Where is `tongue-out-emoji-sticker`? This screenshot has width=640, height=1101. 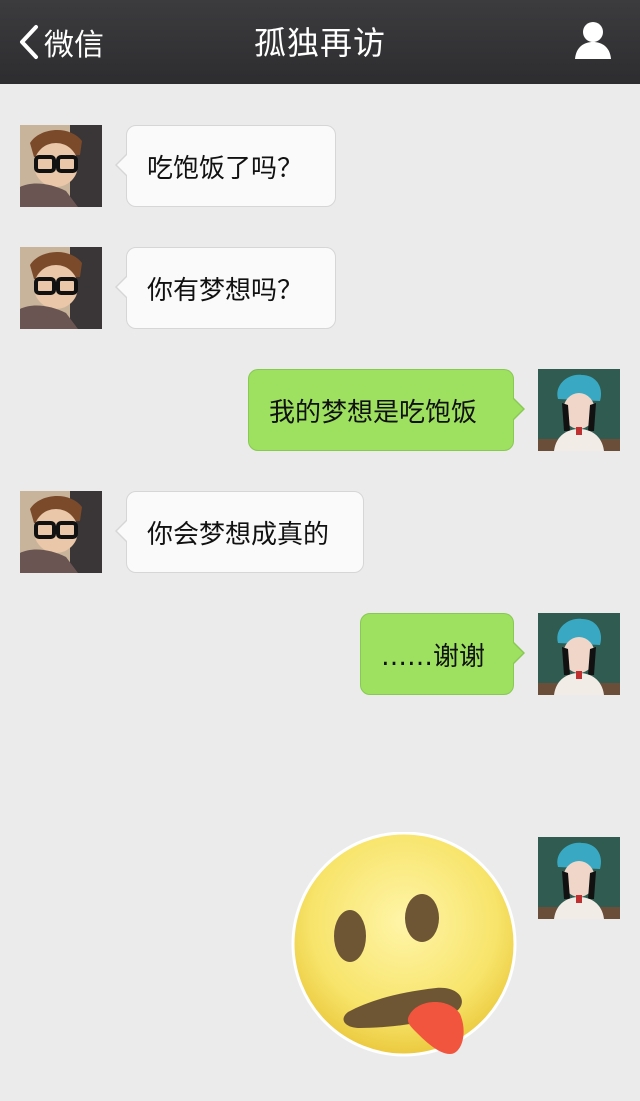 tongue-out-emoji-sticker is located at coordinates (405, 948).